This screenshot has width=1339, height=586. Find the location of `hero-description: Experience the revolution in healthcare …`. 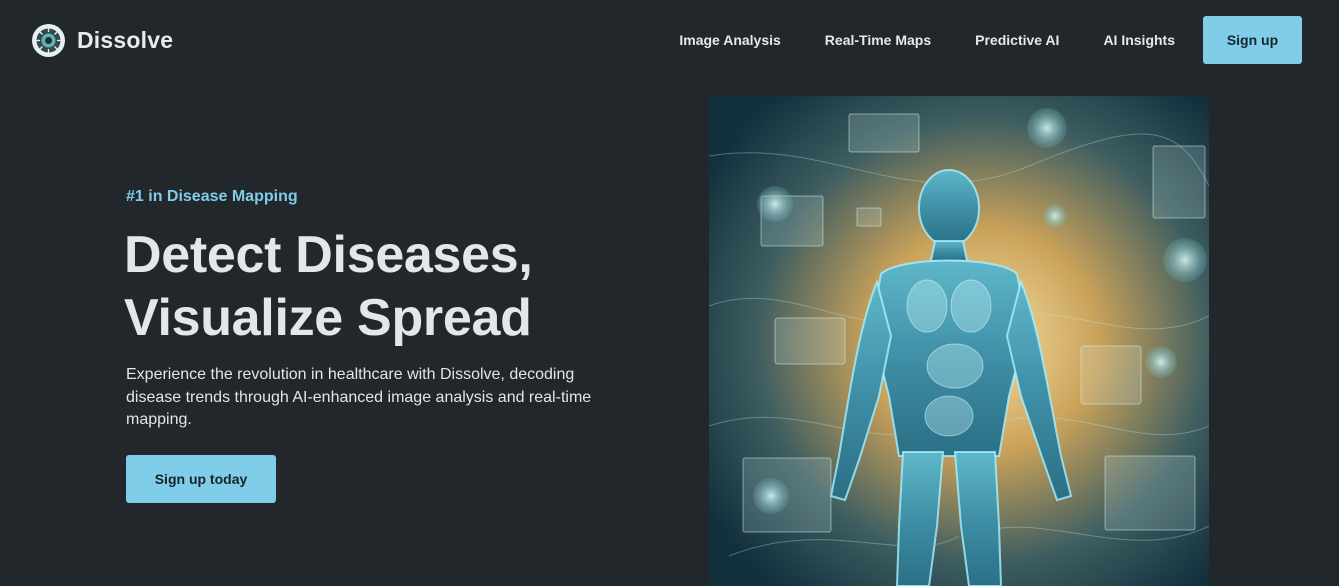

hero-description: Experience the revolution in healthcare … is located at coordinates (359, 397).